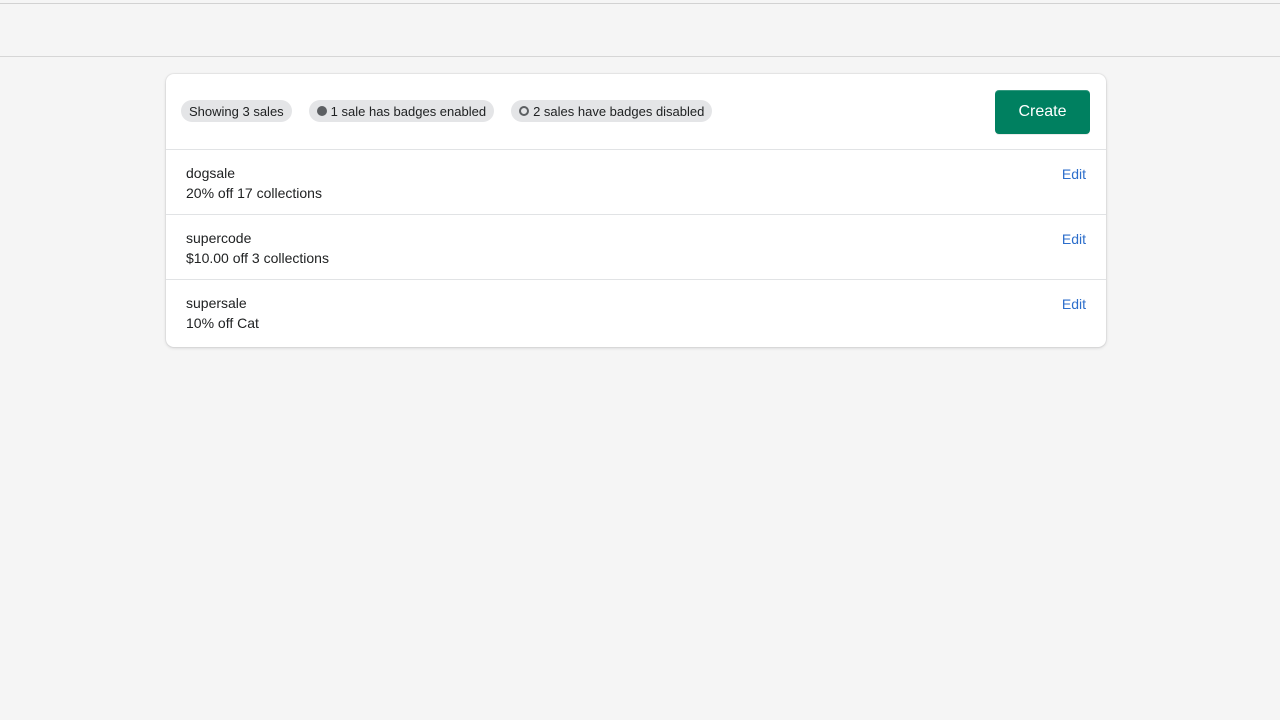  I want to click on hollow-circle-icon, so click(524, 111).